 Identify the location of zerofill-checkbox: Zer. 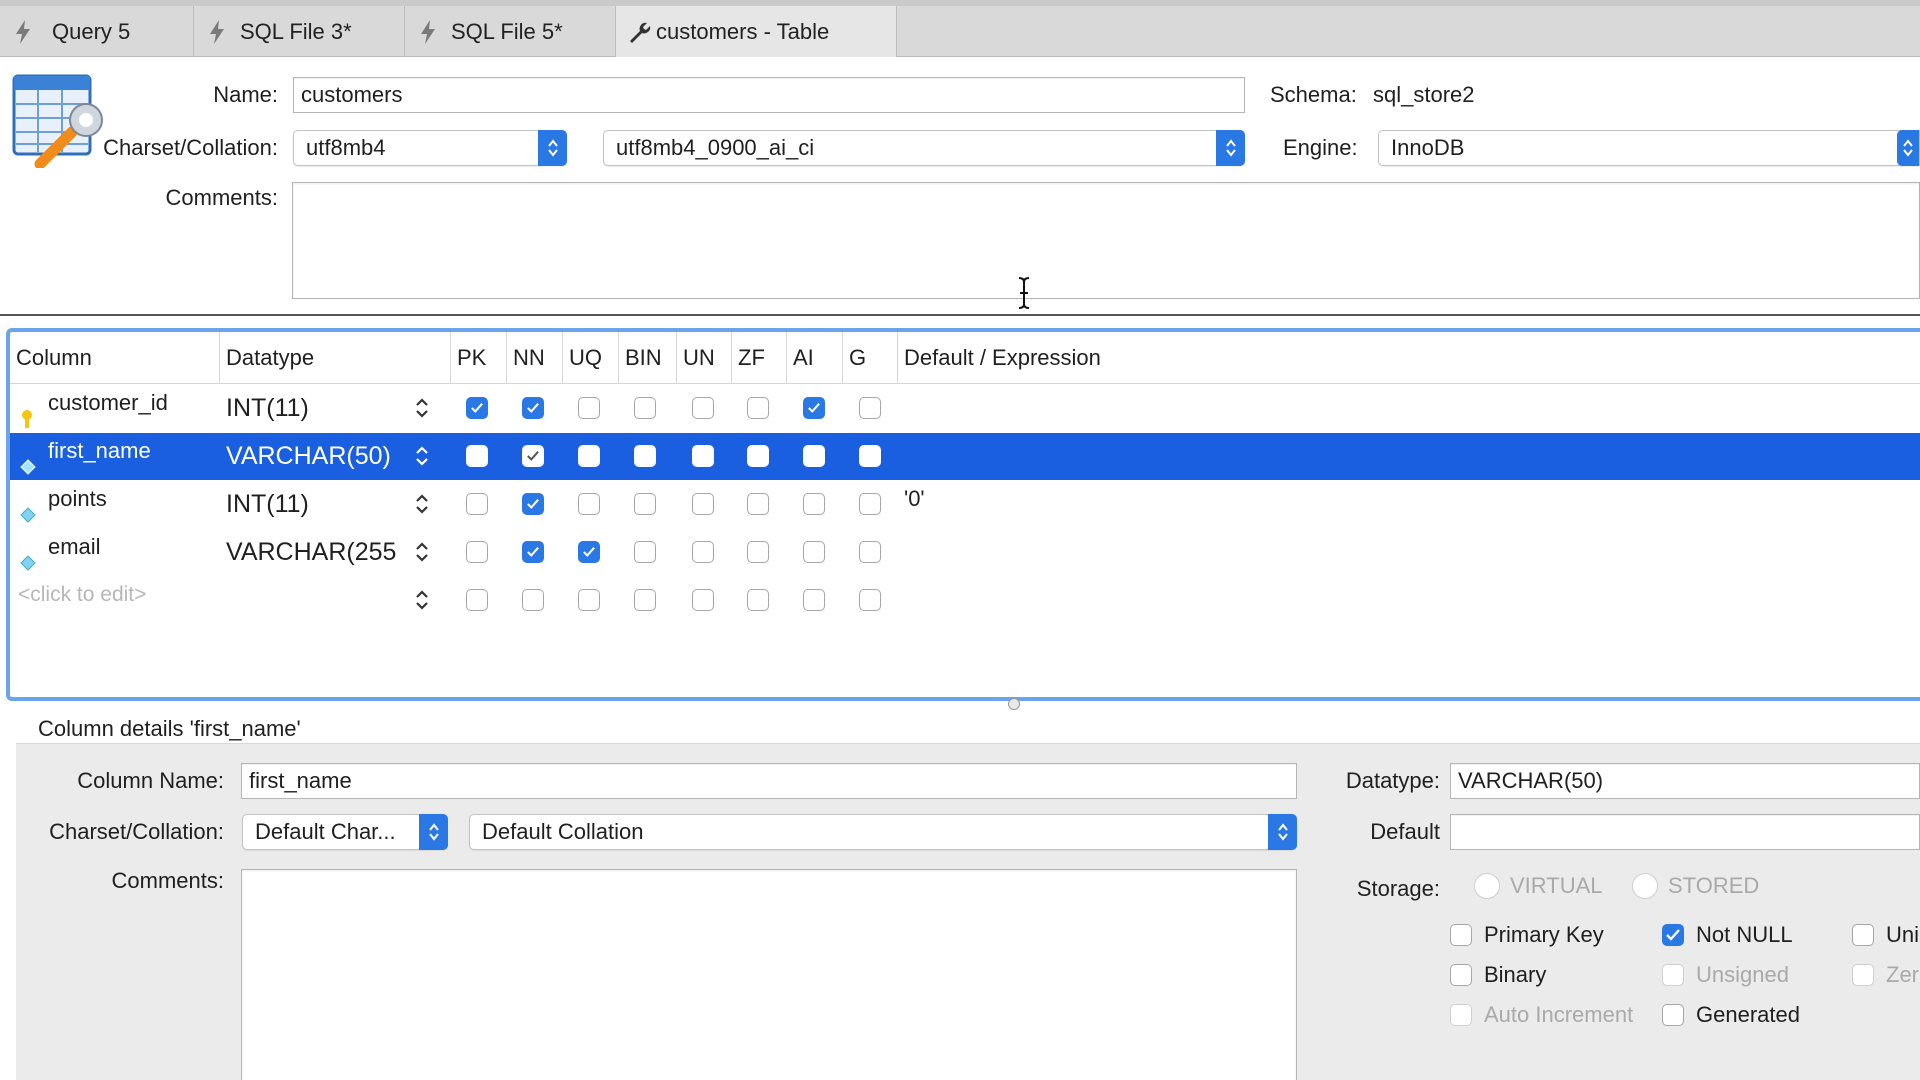
(1885, 975).